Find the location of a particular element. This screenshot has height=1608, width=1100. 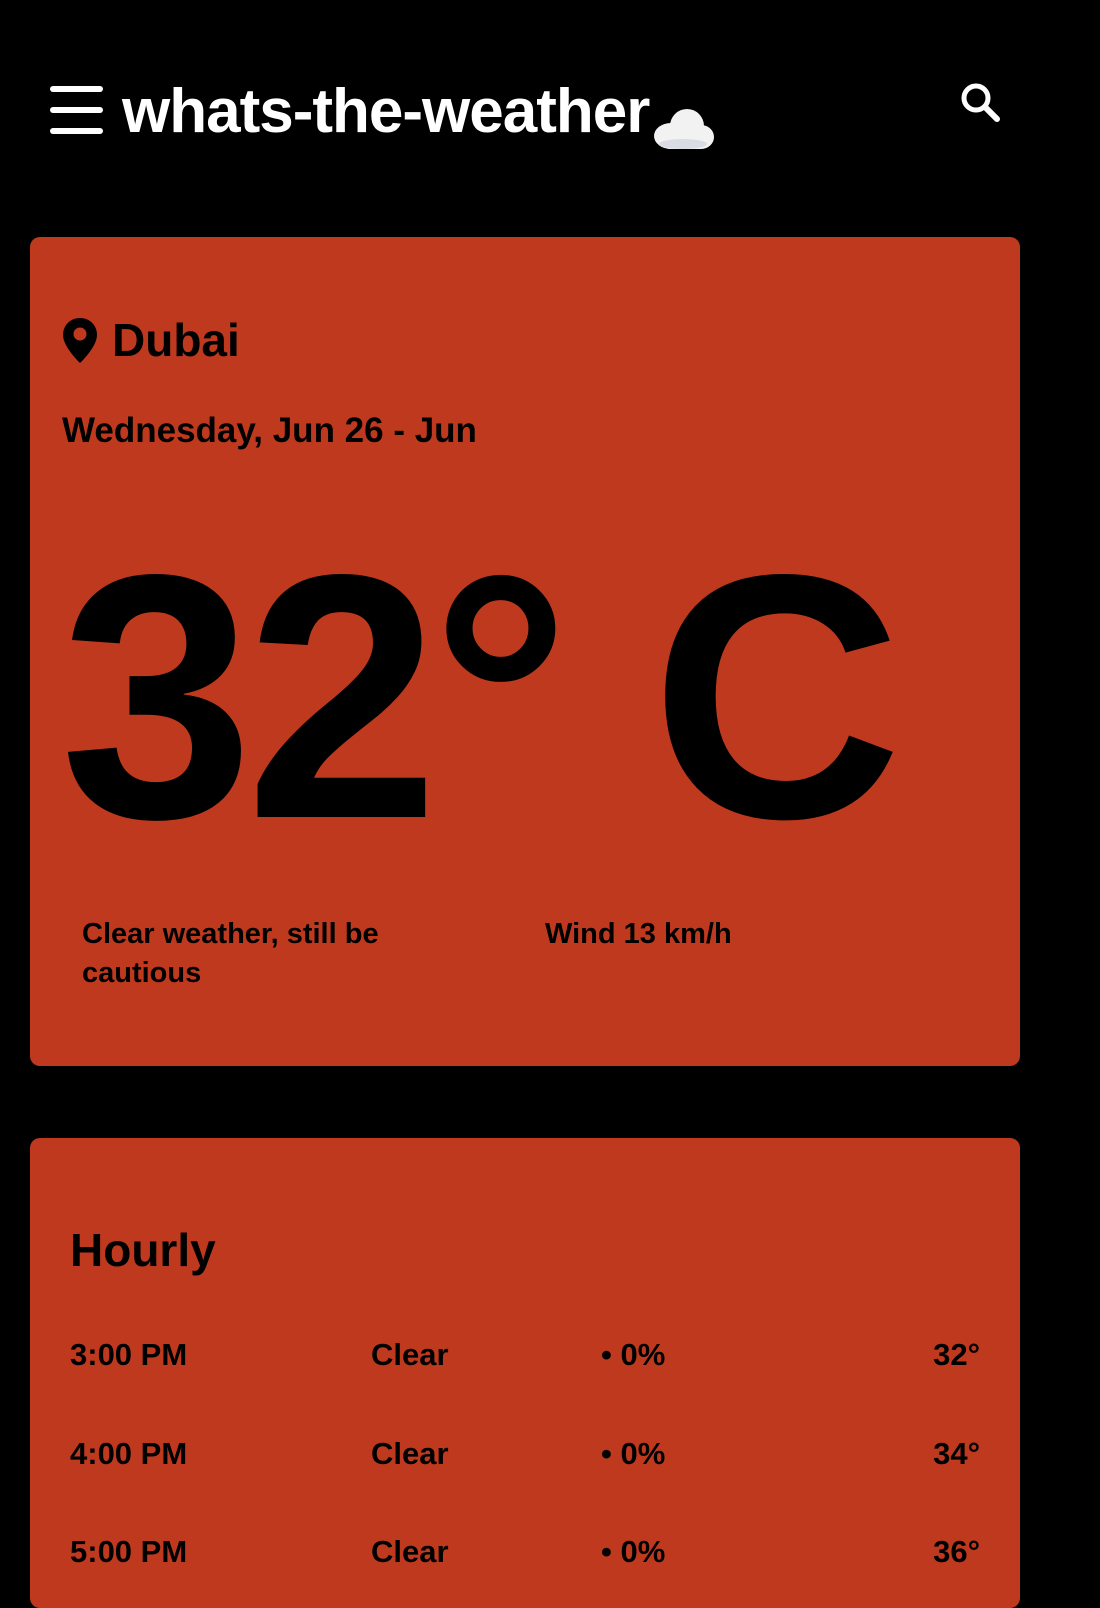

city-name: Dubai is located at coordinates (176, 340).